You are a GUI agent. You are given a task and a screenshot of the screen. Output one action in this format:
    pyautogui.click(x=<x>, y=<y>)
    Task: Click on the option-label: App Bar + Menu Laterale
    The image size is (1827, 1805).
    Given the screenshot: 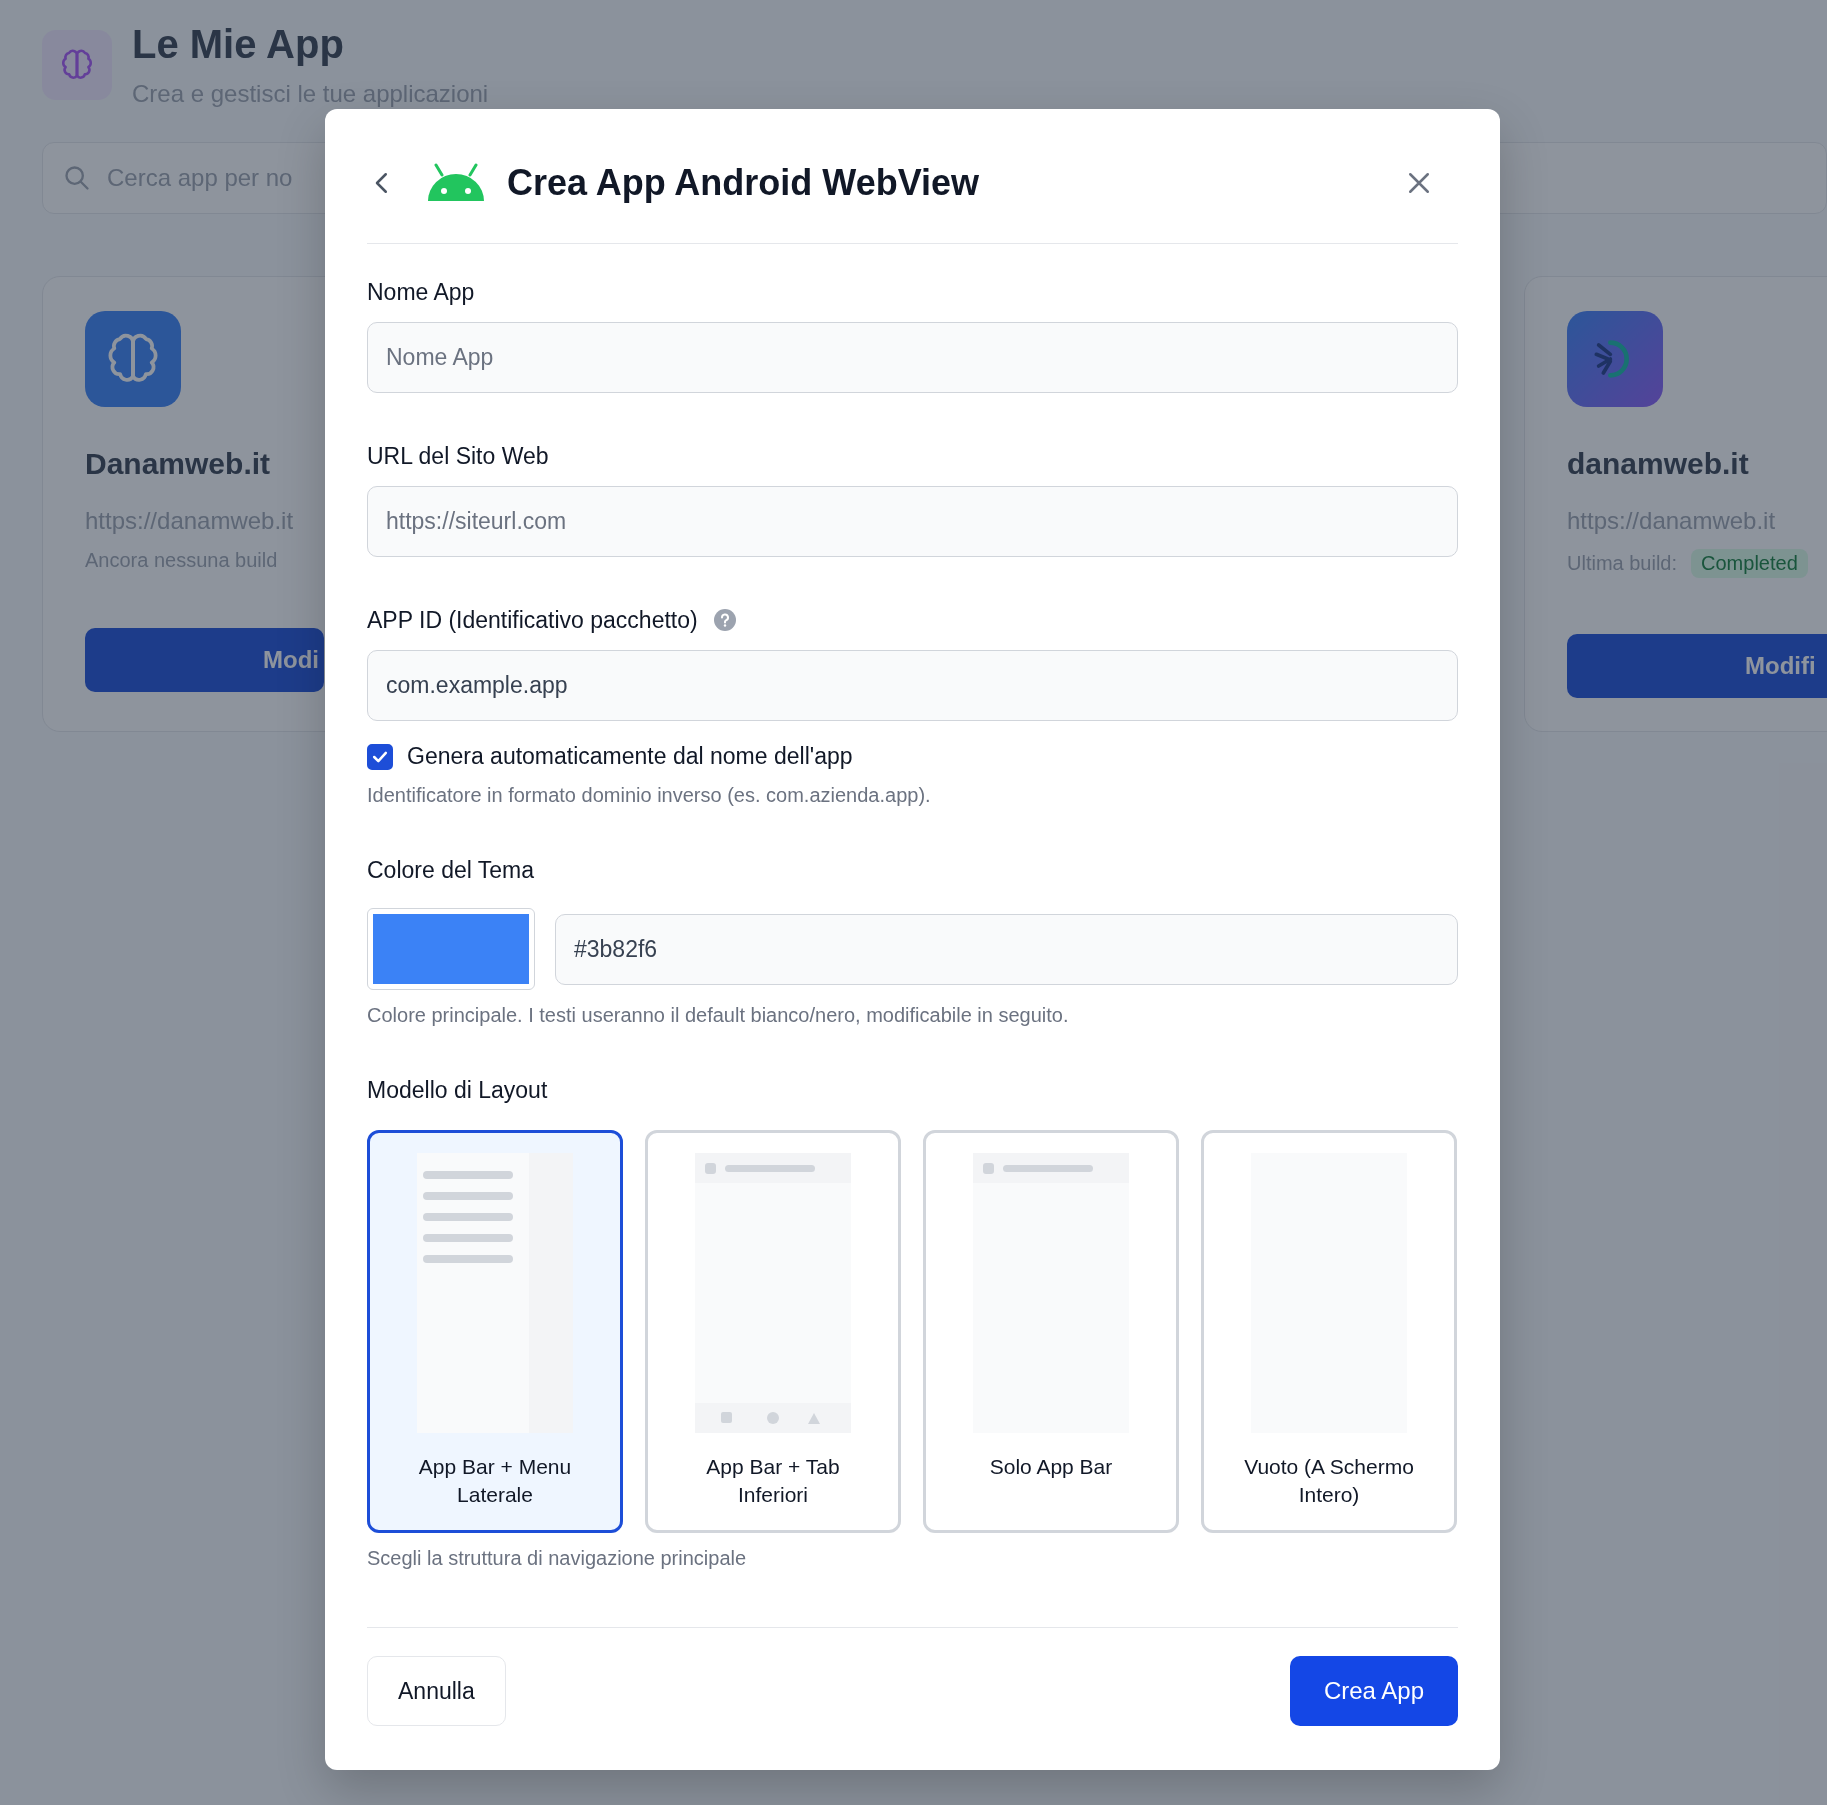 What is the action you would take?
    pyautogui.click(x=495, y=1481)
    